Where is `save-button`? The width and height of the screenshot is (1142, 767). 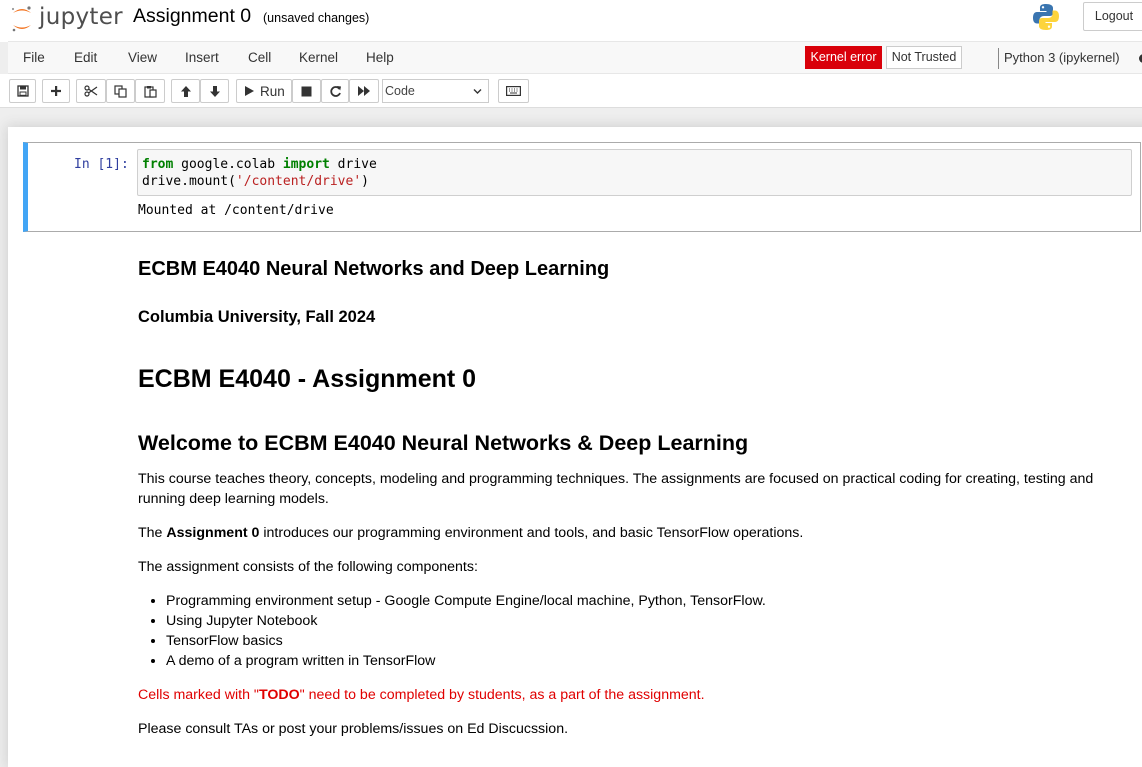
save-button is located at coordinates (22, 91).